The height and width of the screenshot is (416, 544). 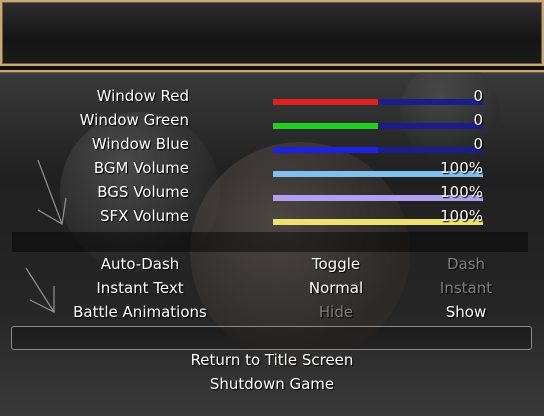 I want to click on option-choice-b: Show, so click(x=466, y=312).